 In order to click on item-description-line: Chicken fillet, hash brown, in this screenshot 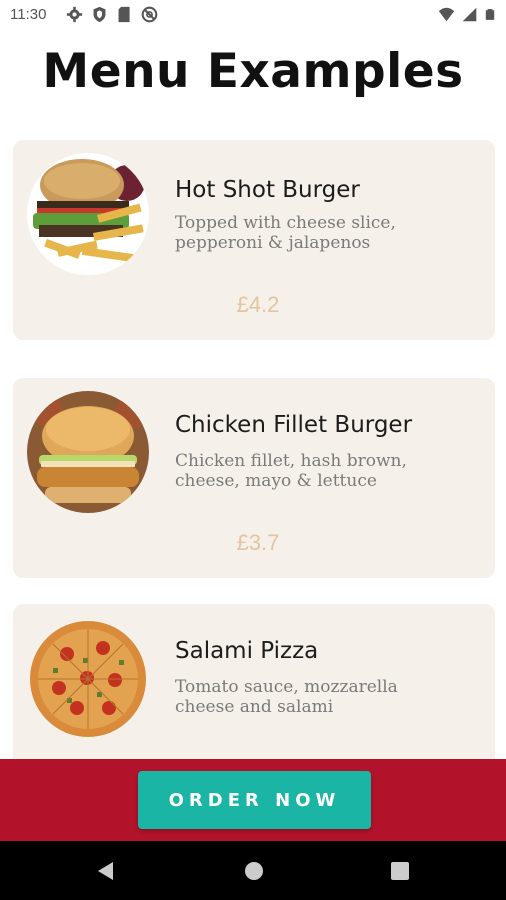, I will do `click(291, 461)`.